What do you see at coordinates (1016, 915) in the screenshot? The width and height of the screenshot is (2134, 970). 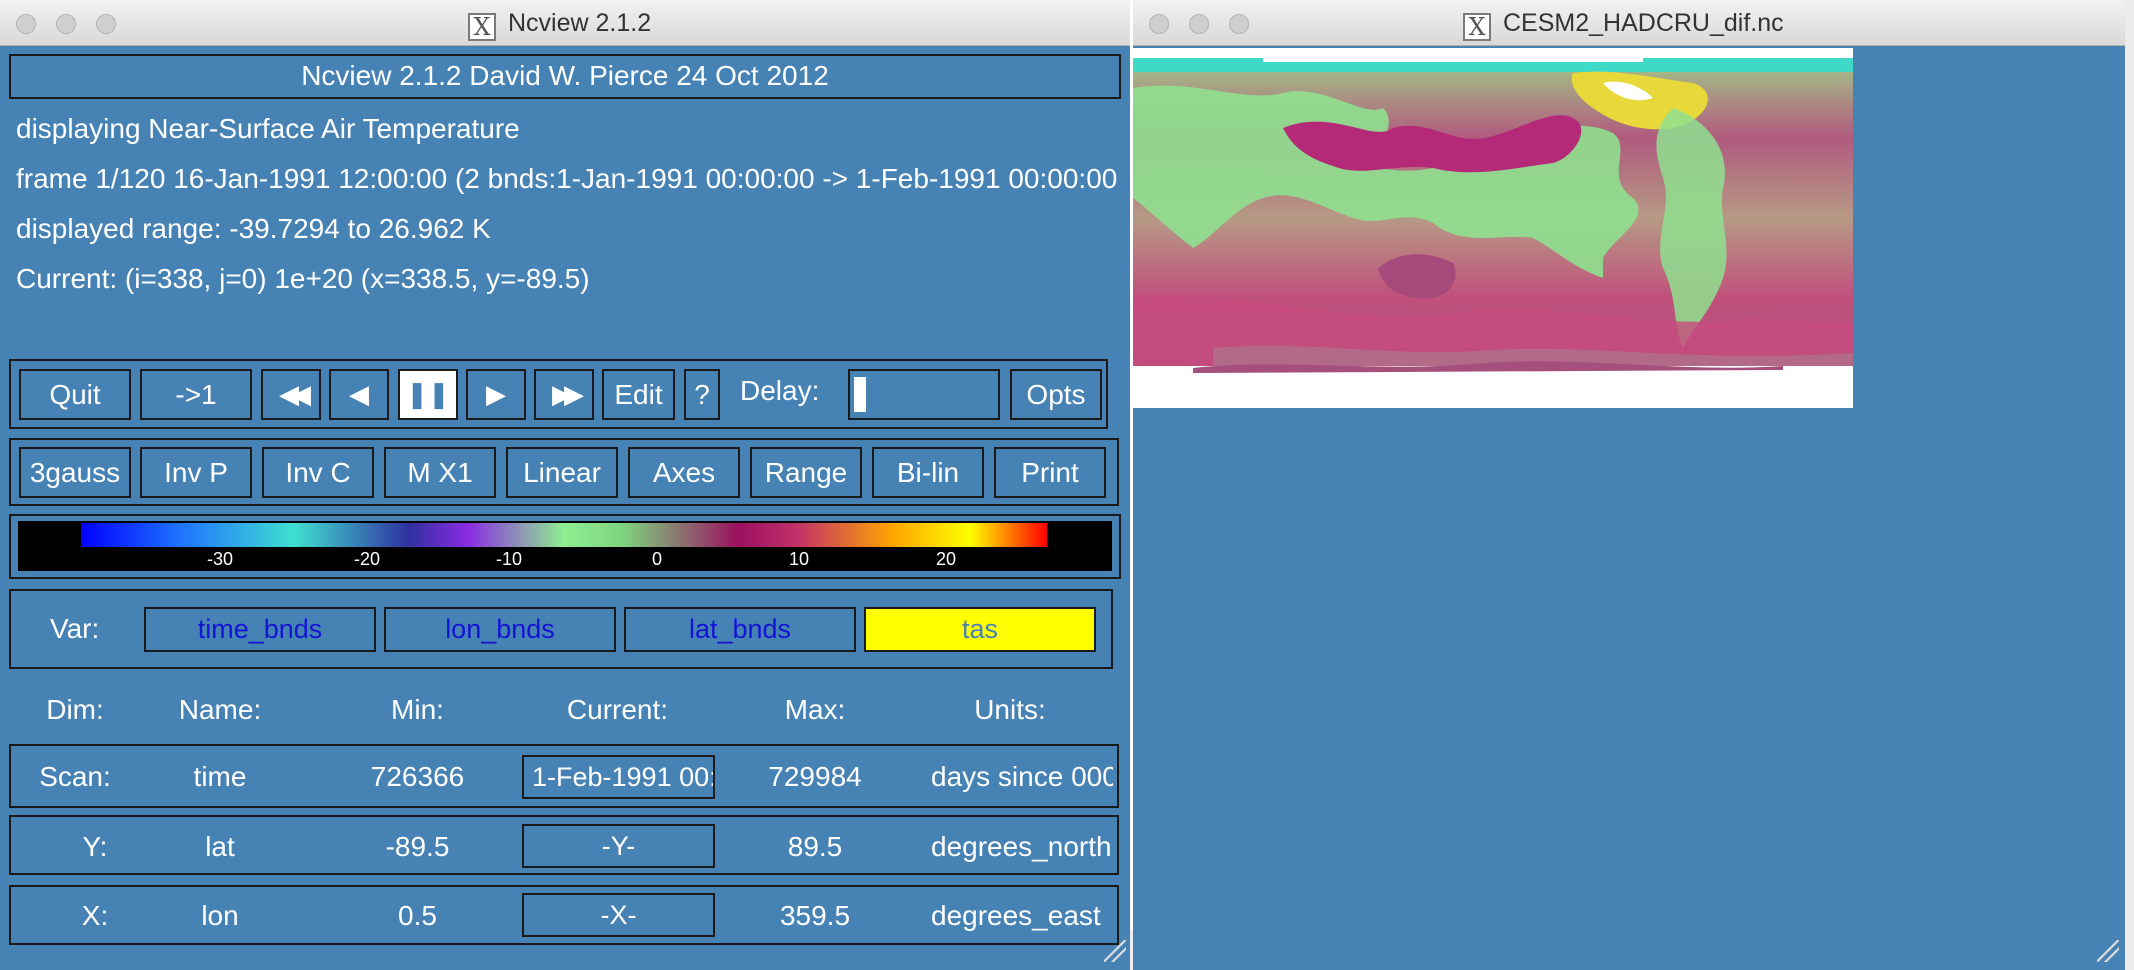 I see `dim-row-units: degrees_east` at bounding box center [1016, 915].